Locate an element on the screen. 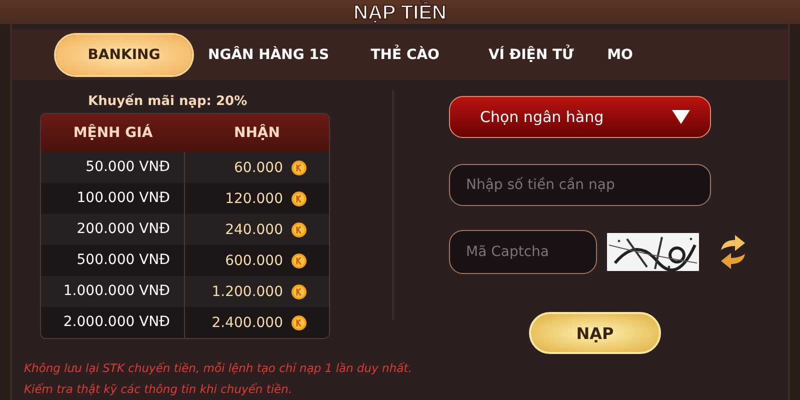 Image resolution: width=800 pixels, height=400 pixels. table-cell: 240.000 is located at coordinates (254, 230).